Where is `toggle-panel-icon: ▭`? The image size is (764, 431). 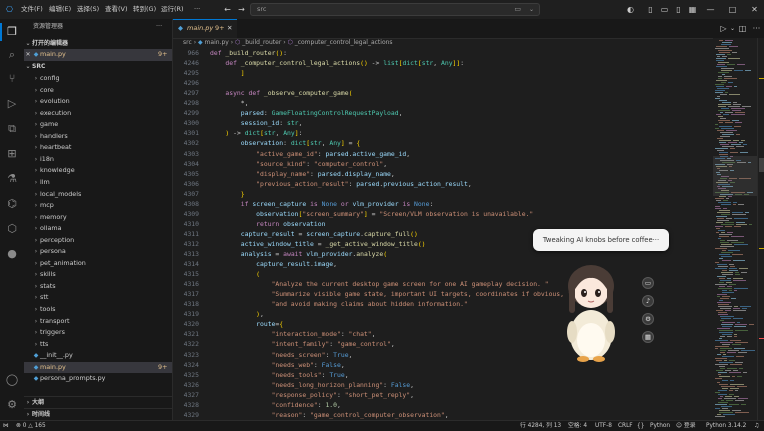 toggle-panel-icon: ▭ is located at coordinates (664, 9).